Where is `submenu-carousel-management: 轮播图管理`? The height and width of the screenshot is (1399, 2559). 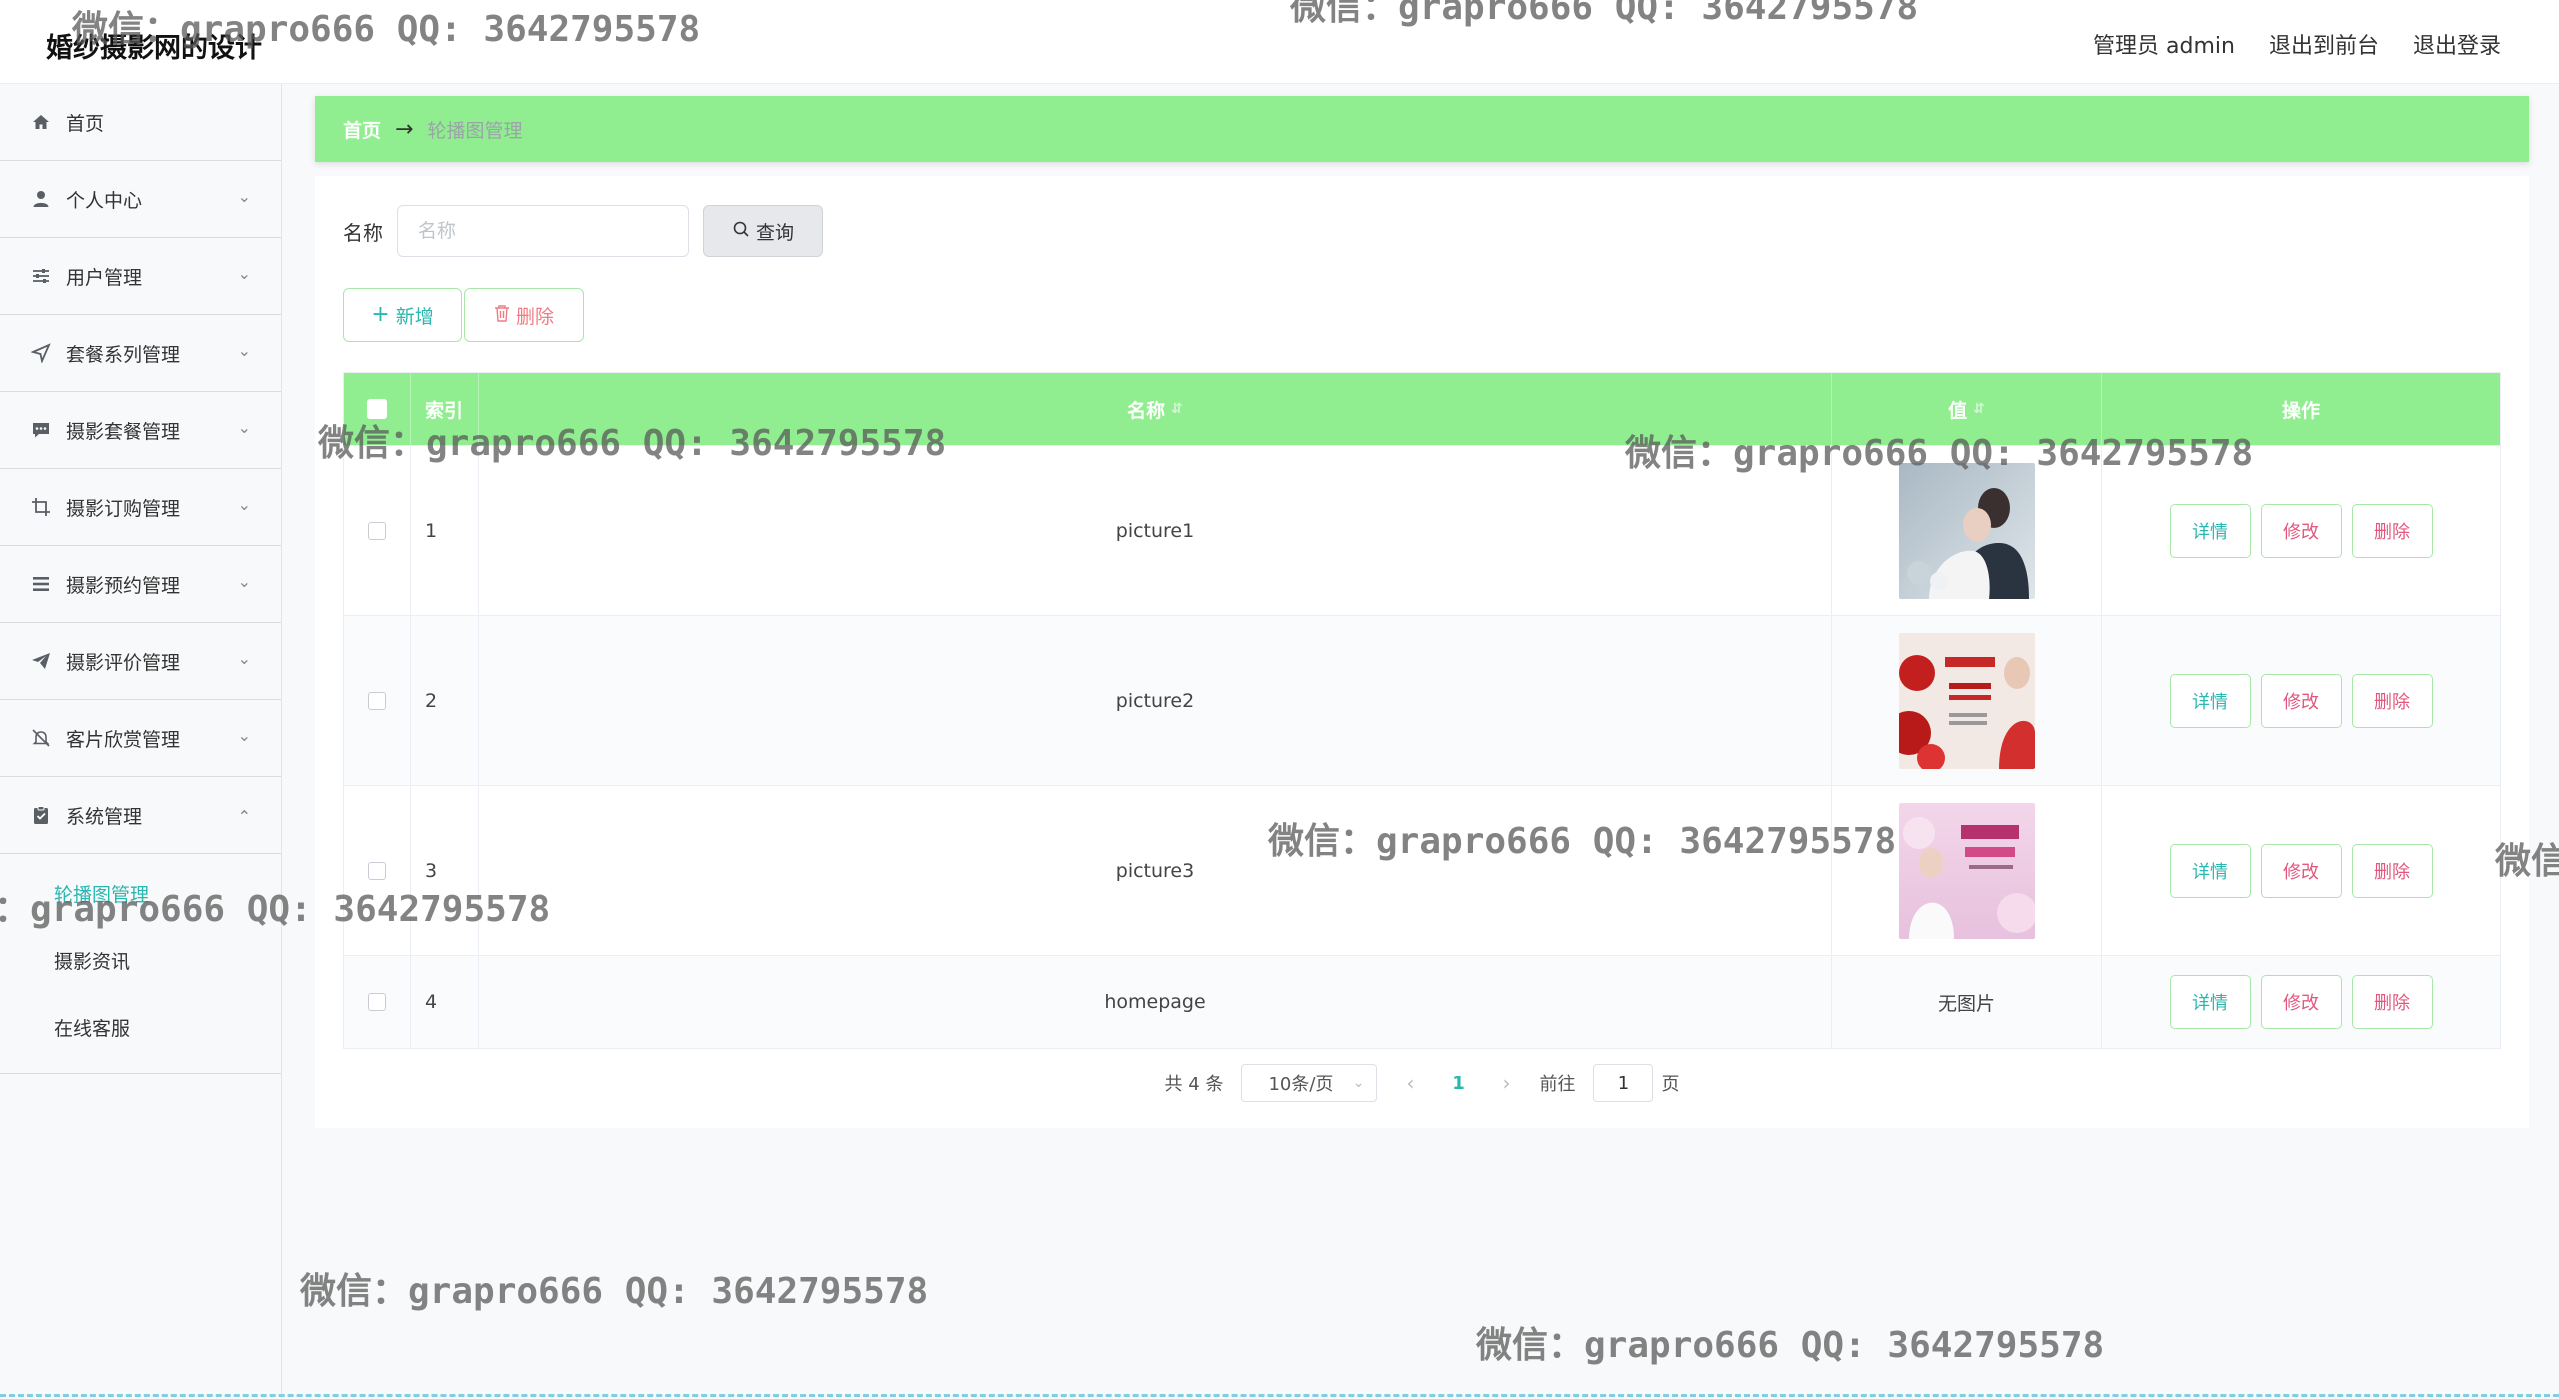 submenu-carousel-management: 轮播图管理 is located at coordinates (140, 895).